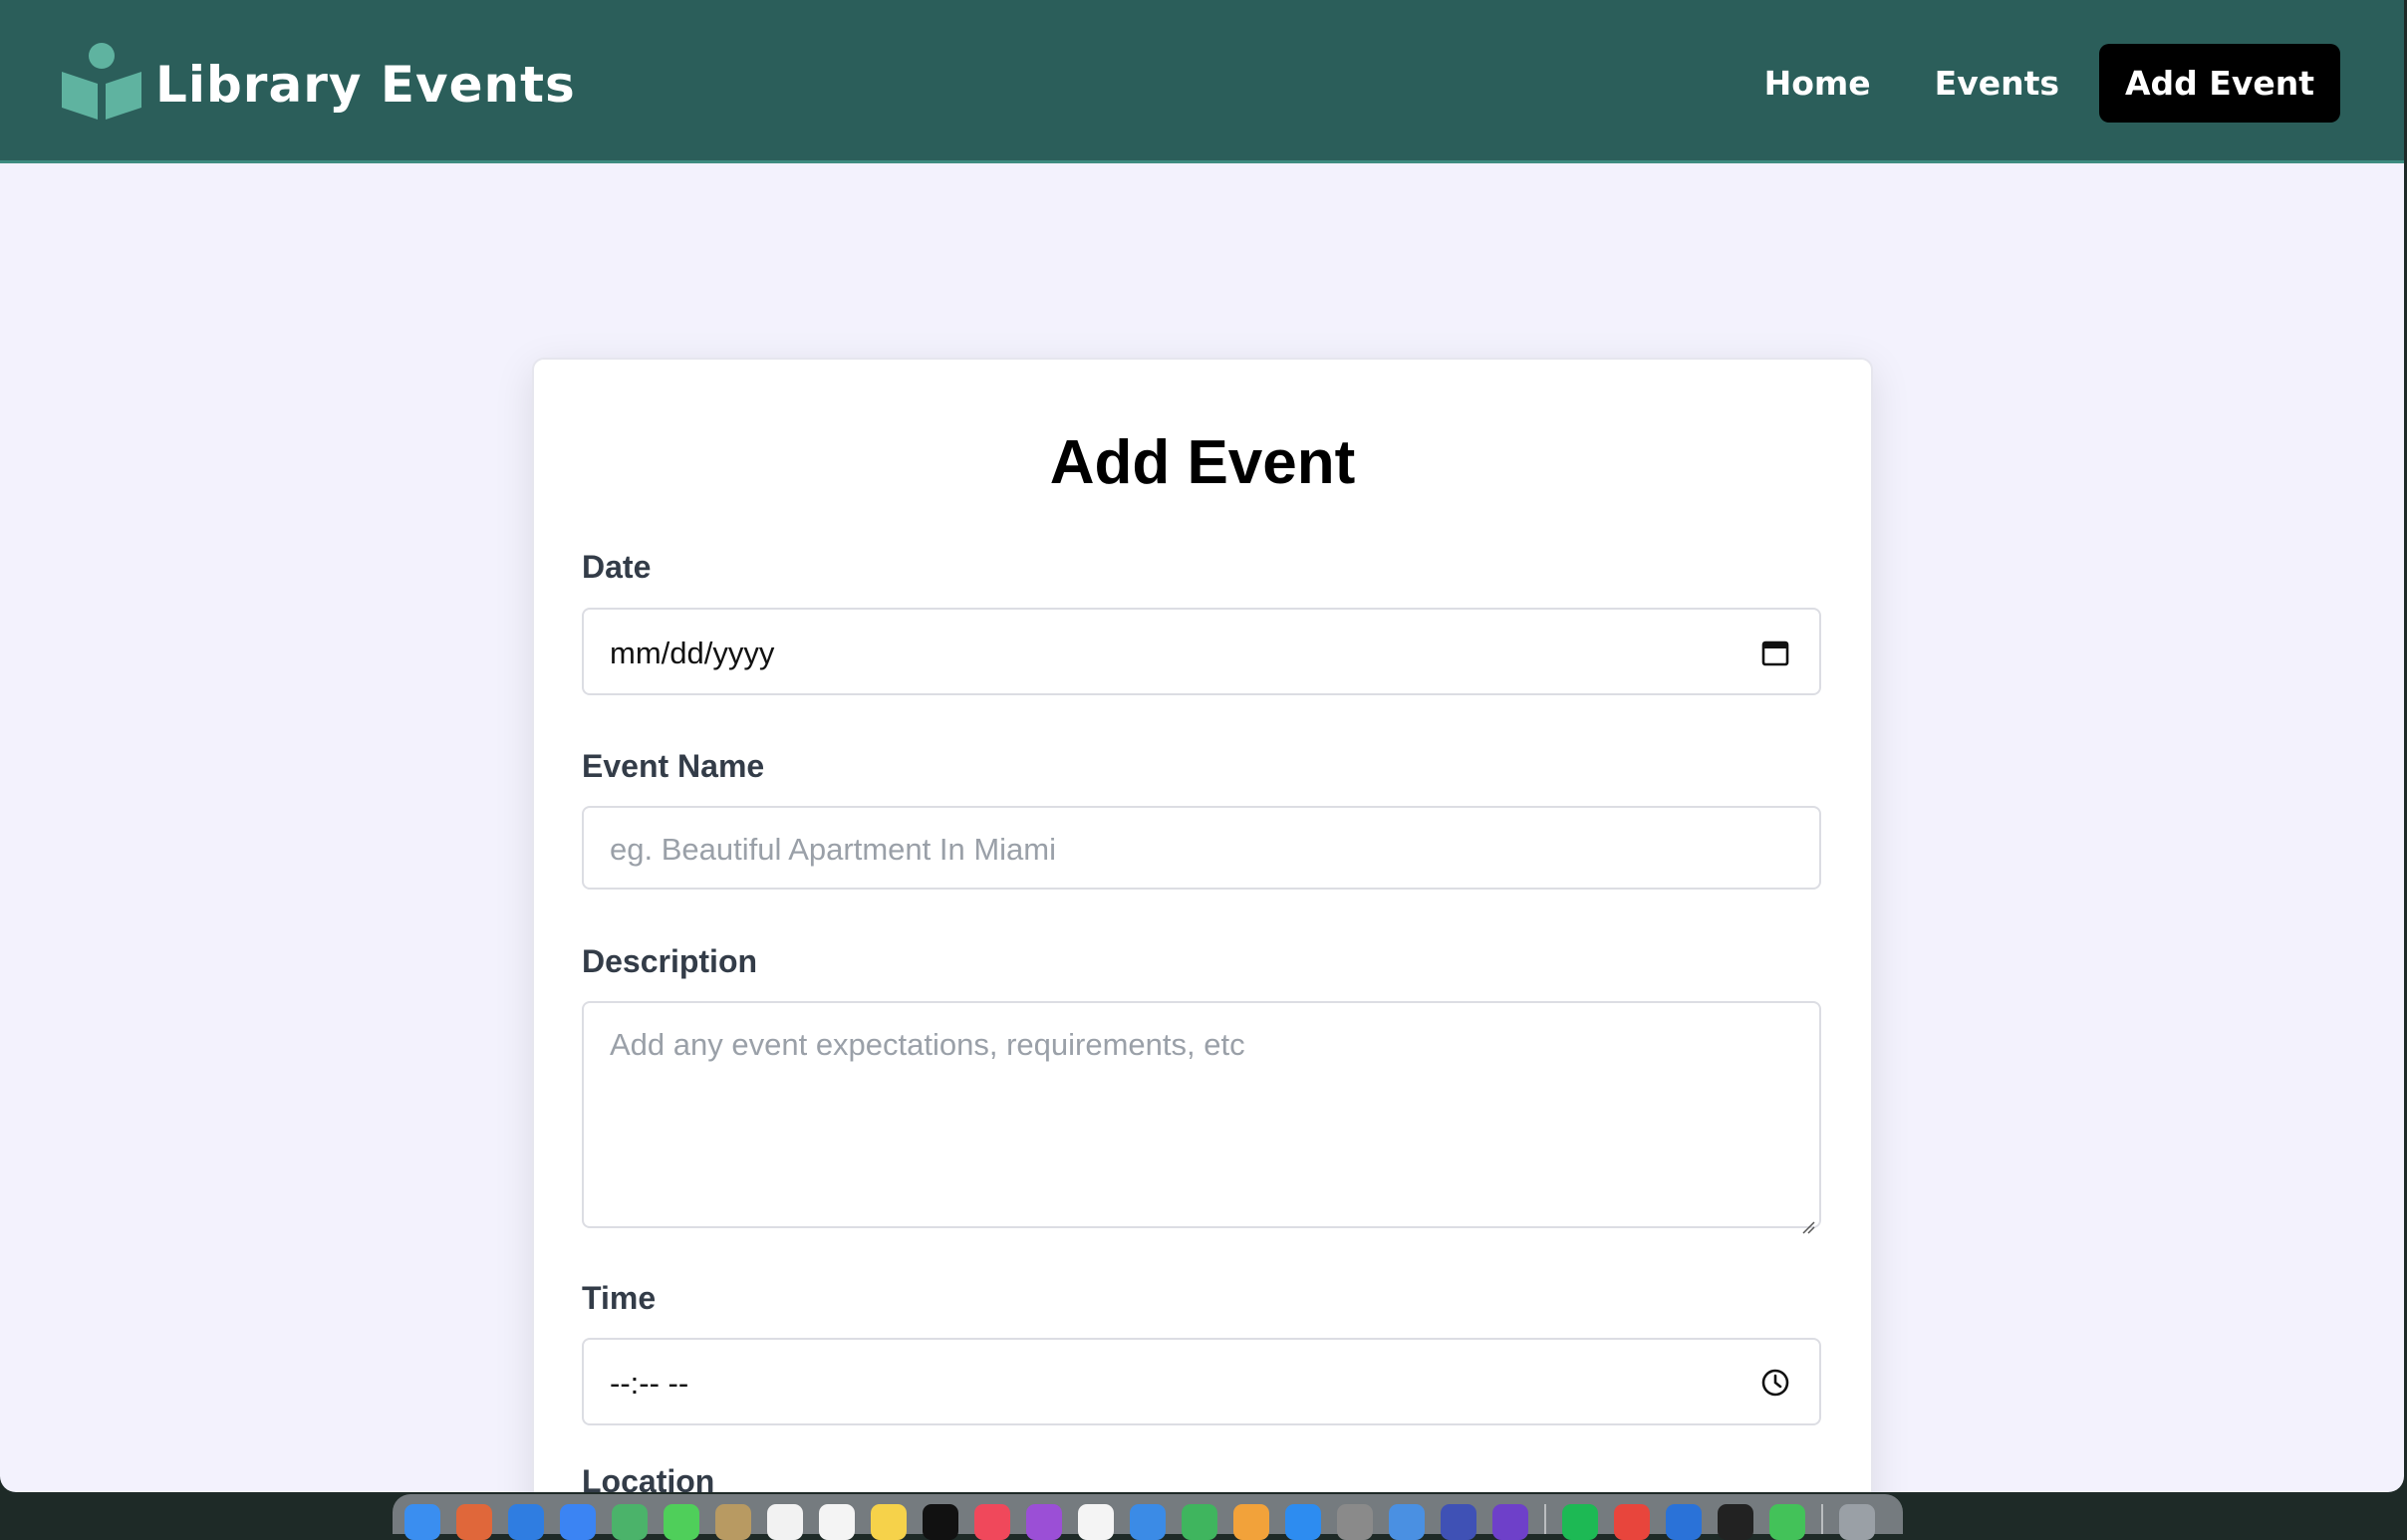  What do you see at coordinates (992, 1522) in the screenshot?
I see `music-icon` at bounding box center [992, 1522].